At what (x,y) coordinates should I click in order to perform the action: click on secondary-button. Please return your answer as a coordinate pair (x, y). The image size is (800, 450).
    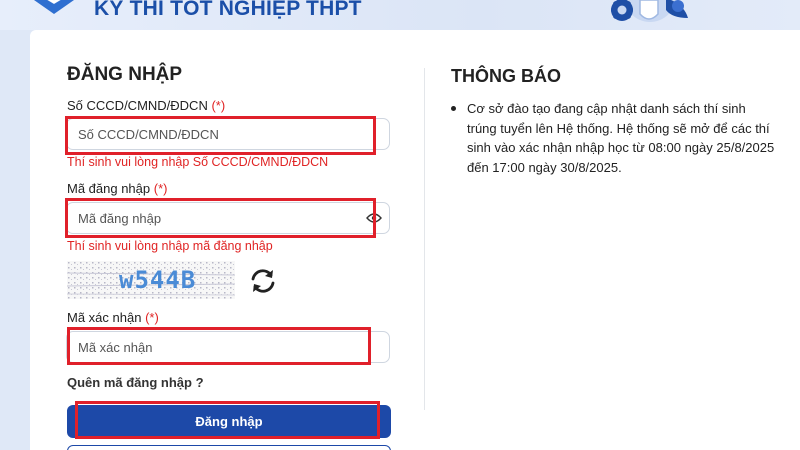
    Looking at the image, I should click on (229, 447).